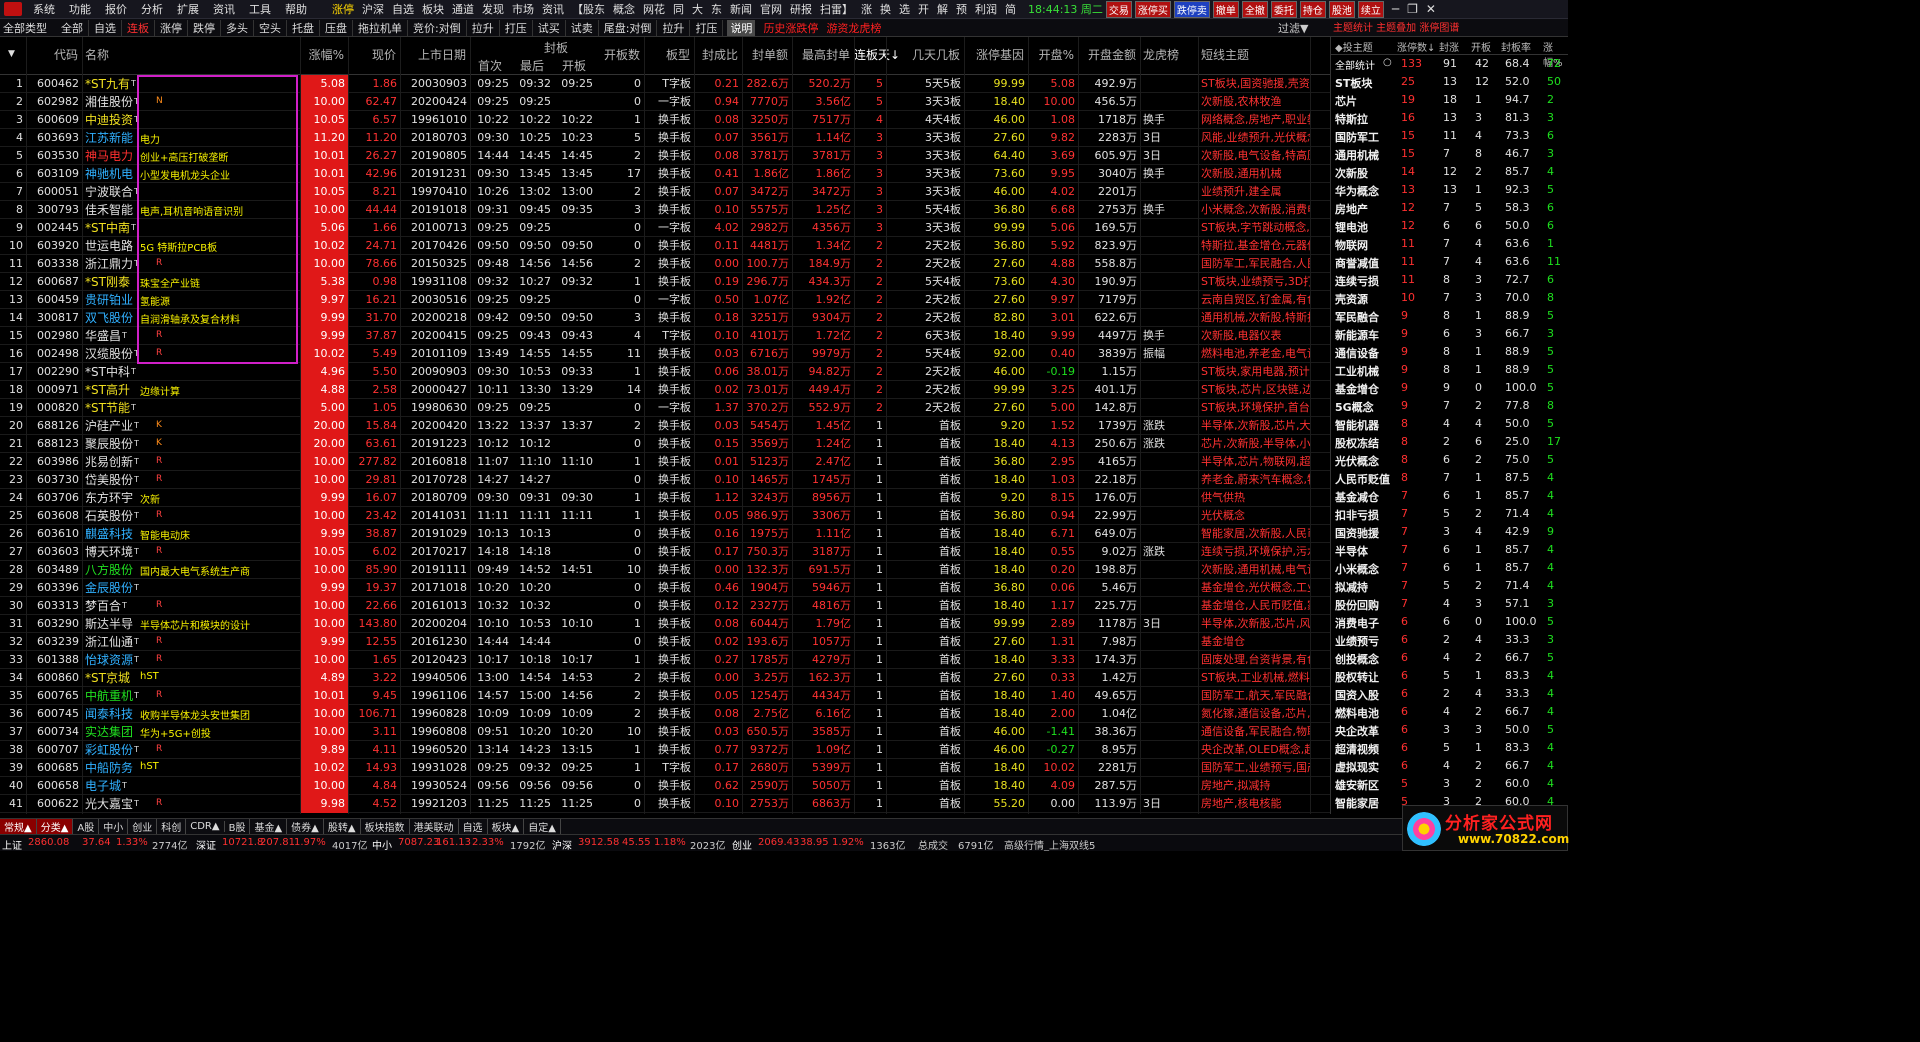  I want to click on header-theme: 短线主题, so click(1254, 56).